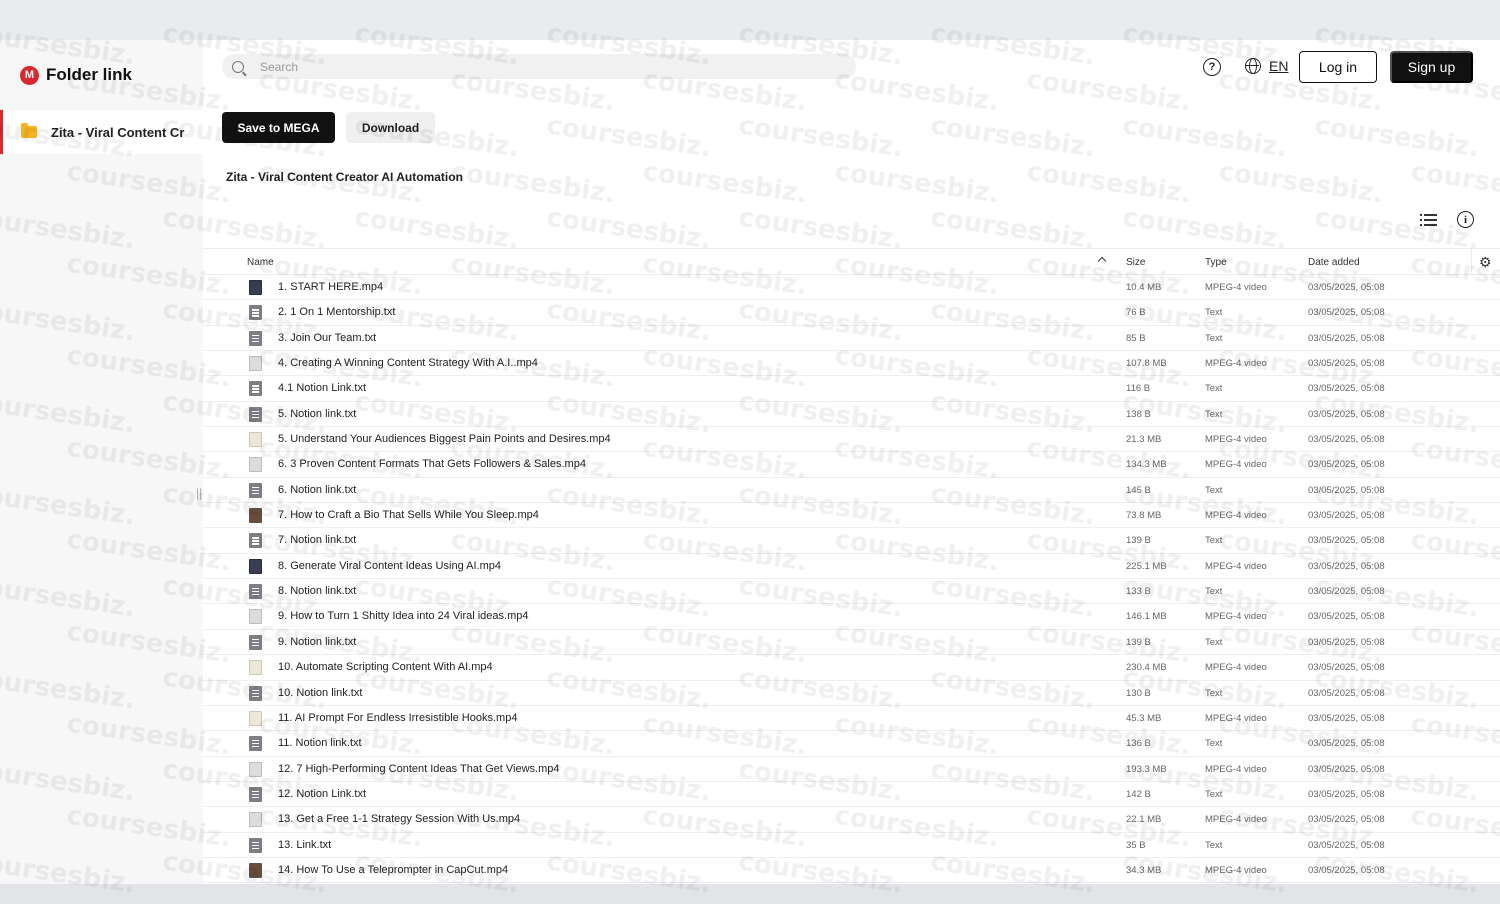 The height and width of the screenshot is (904, 1500). What do you see at coordinates (1212, 67) in the screenshot?
I see `help-icon: ?` at bounding box center [1212, 67].